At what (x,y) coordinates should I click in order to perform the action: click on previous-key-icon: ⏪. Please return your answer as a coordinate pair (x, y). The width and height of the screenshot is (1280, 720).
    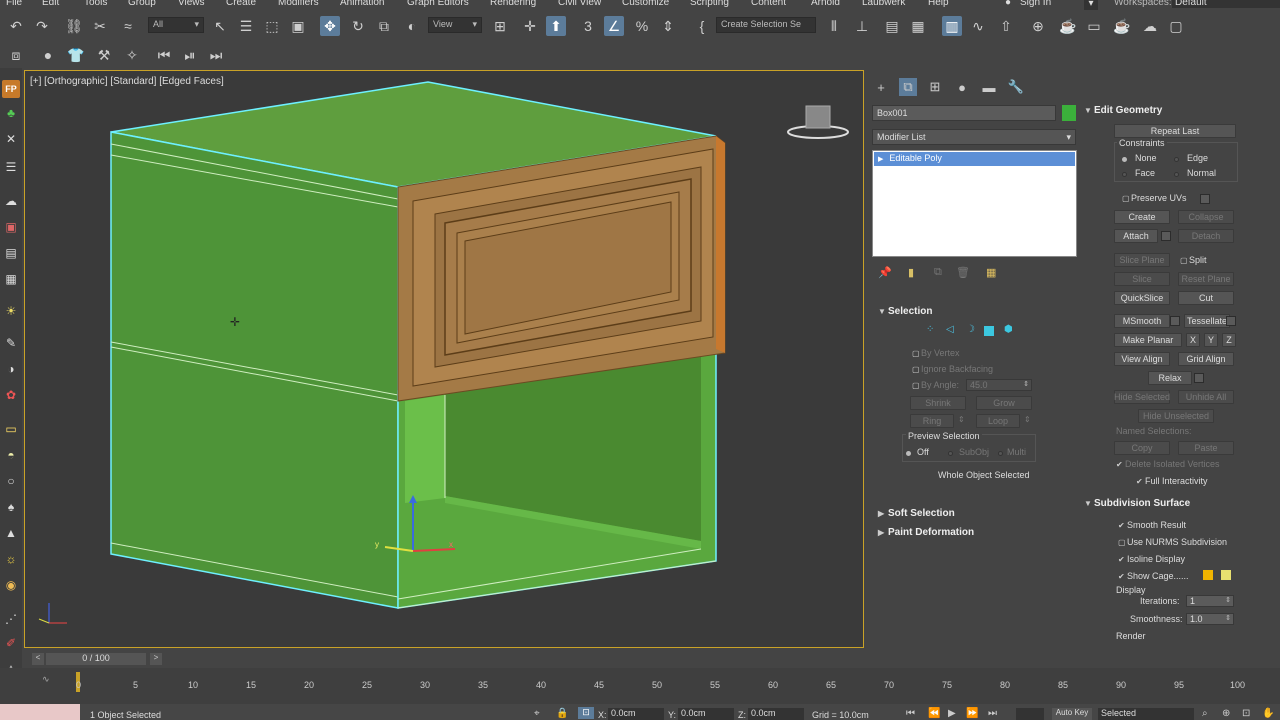
    Looking at the image, I should click on (934, 713).